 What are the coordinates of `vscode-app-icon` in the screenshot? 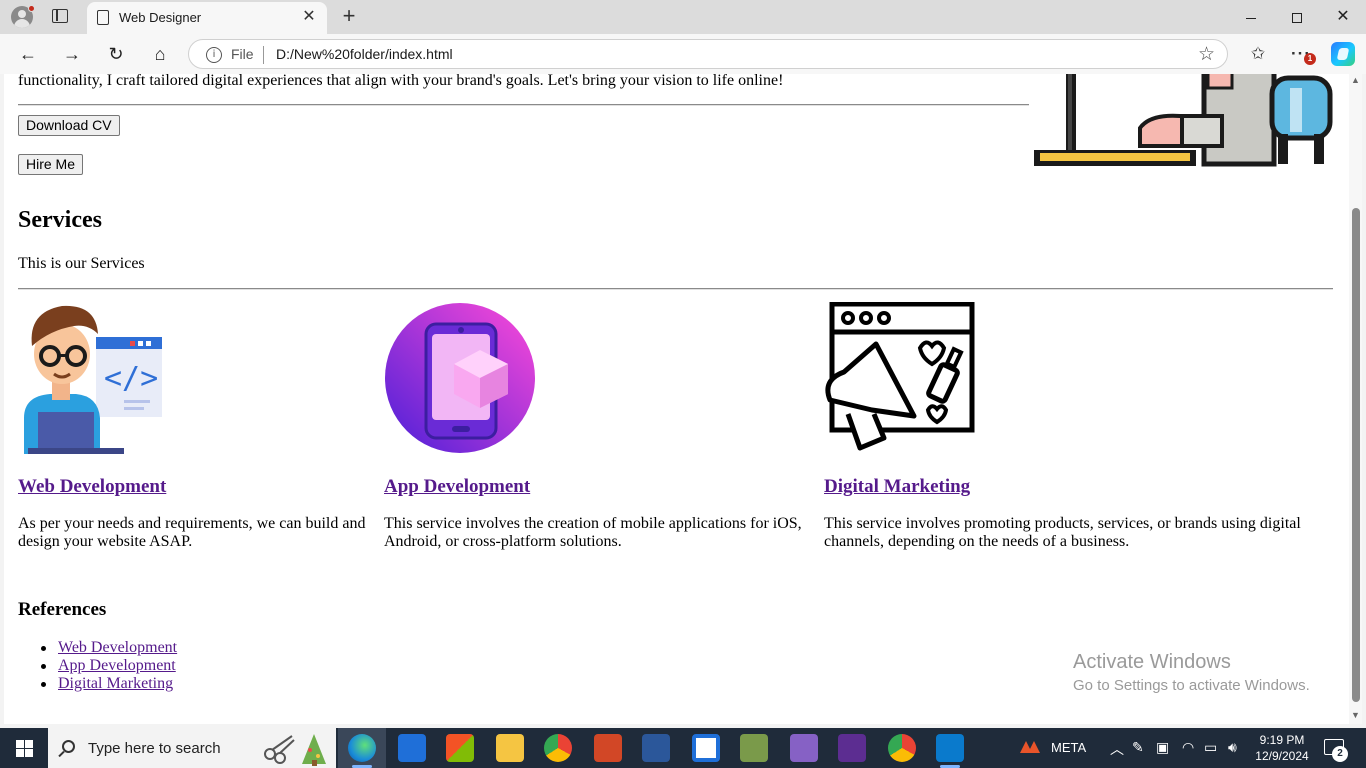 It's located at (950, 751).